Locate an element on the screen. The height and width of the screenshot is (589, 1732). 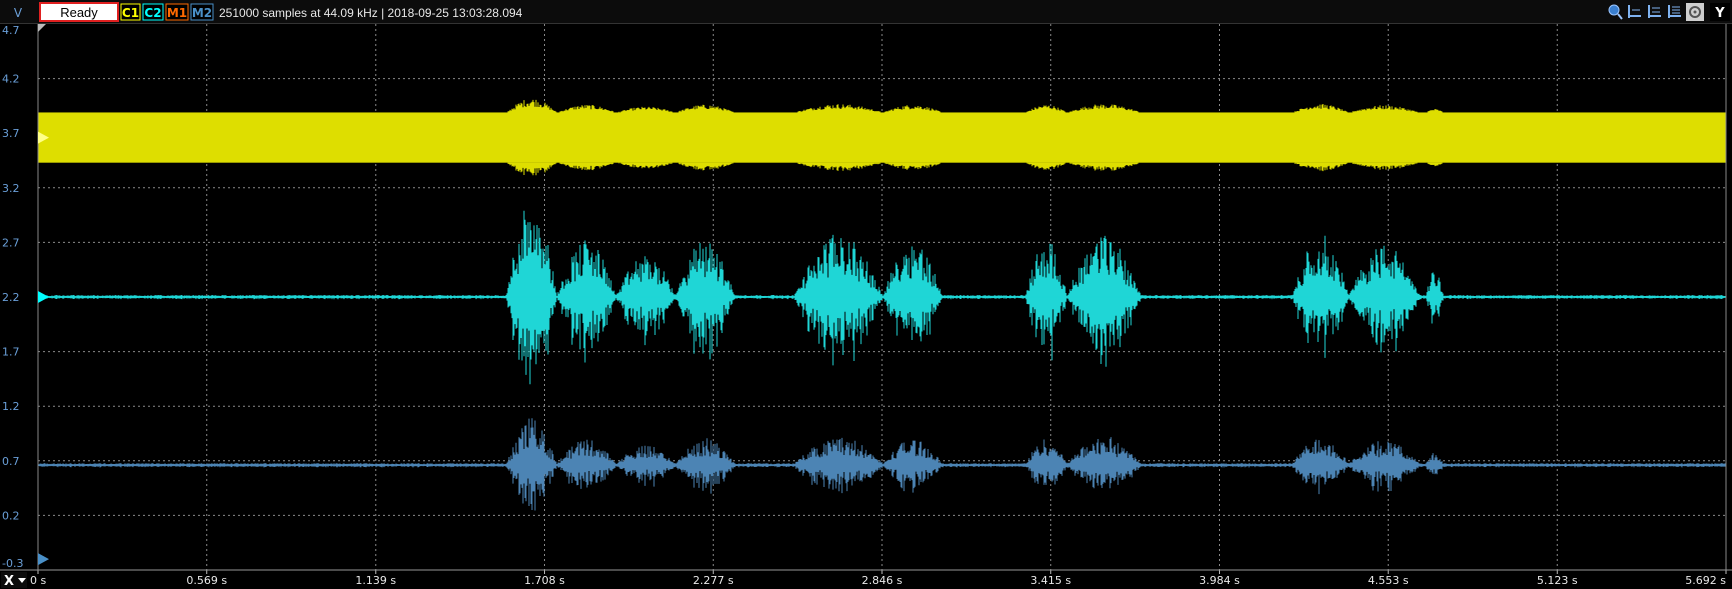
y-tick-label: 3.2 is located at coordinates (11, 188).